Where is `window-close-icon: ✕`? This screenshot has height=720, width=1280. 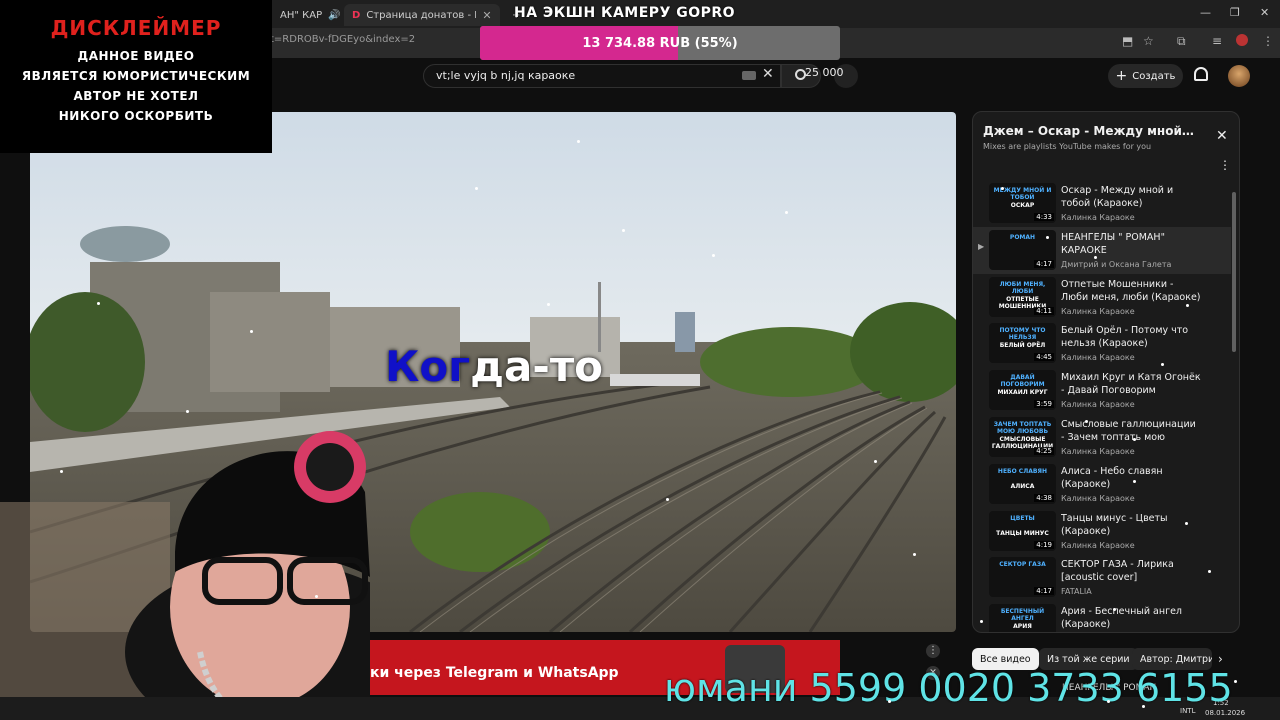
window-close-icon: ✕ is located at coordinates (1264, 12).